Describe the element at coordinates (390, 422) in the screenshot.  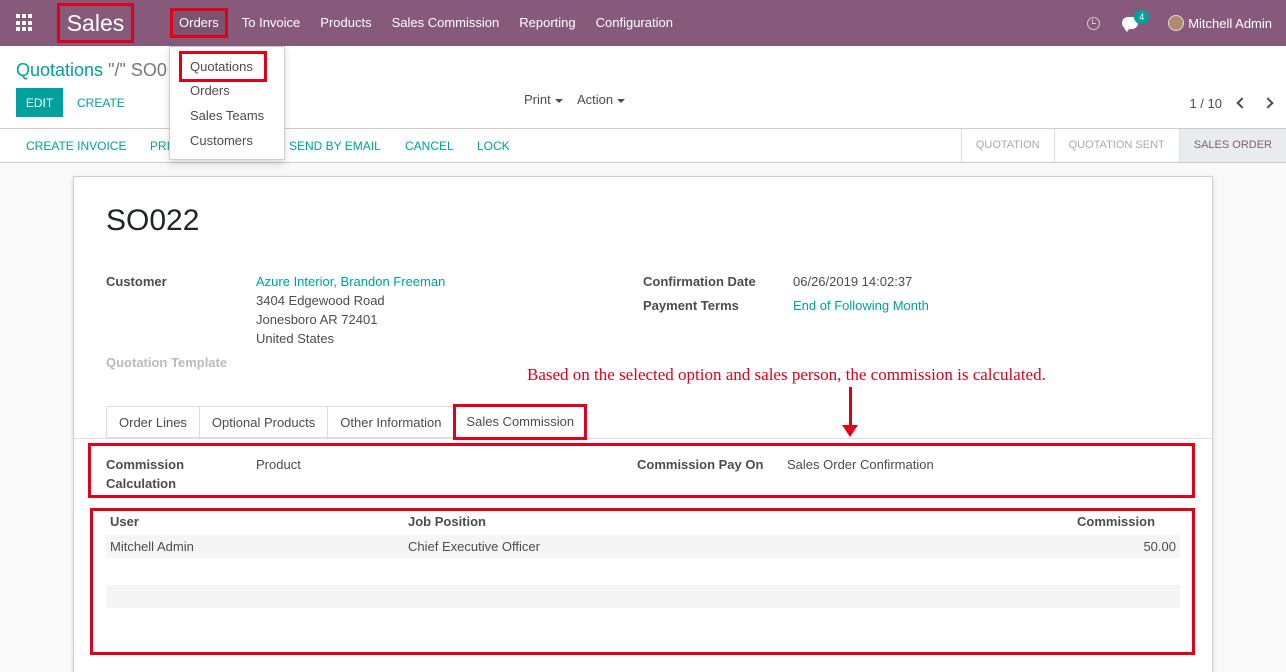
I see `tab-other-information: Other Information` at that location.